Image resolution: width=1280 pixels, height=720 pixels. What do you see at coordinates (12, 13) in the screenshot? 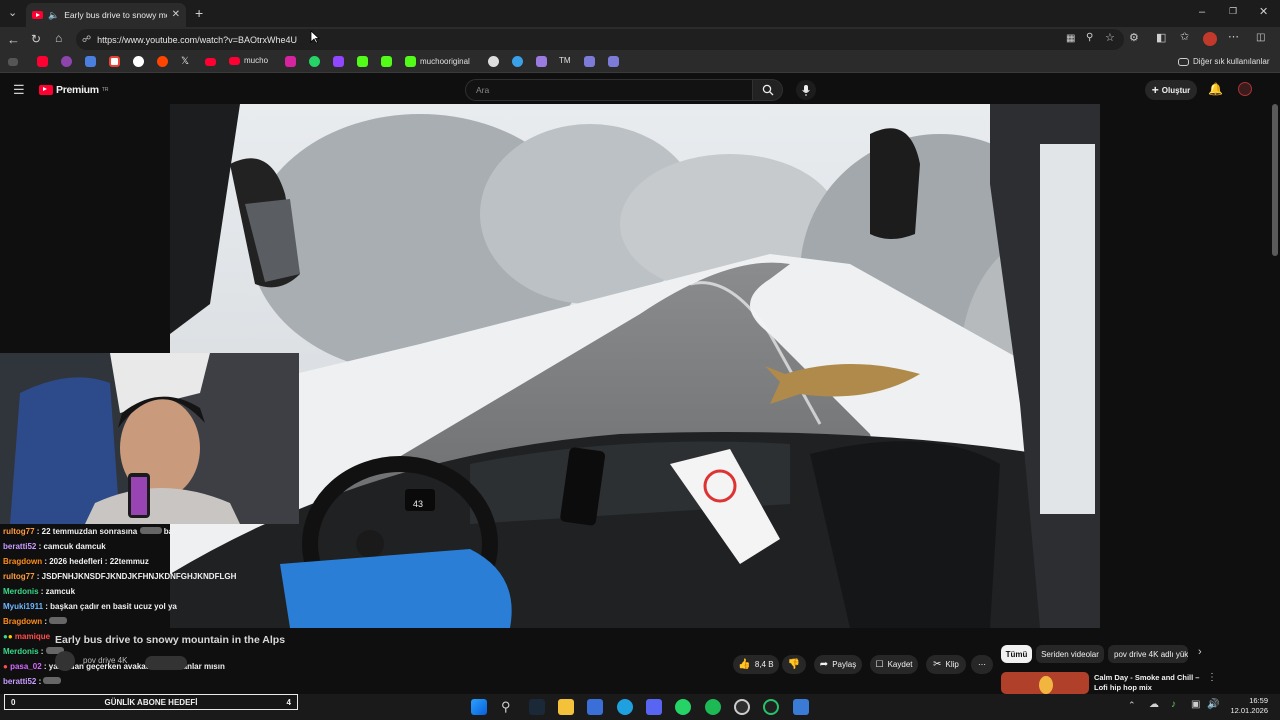
I see `tab-list-chevron-icon: ⌄` at bounding box center [12, 13].